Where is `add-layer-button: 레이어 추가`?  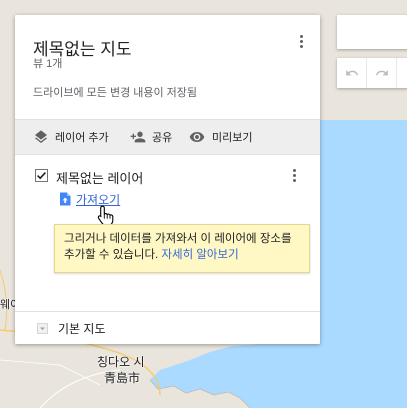 add-layer-button: 레이어 추가 is located at coordinates (71, 137).